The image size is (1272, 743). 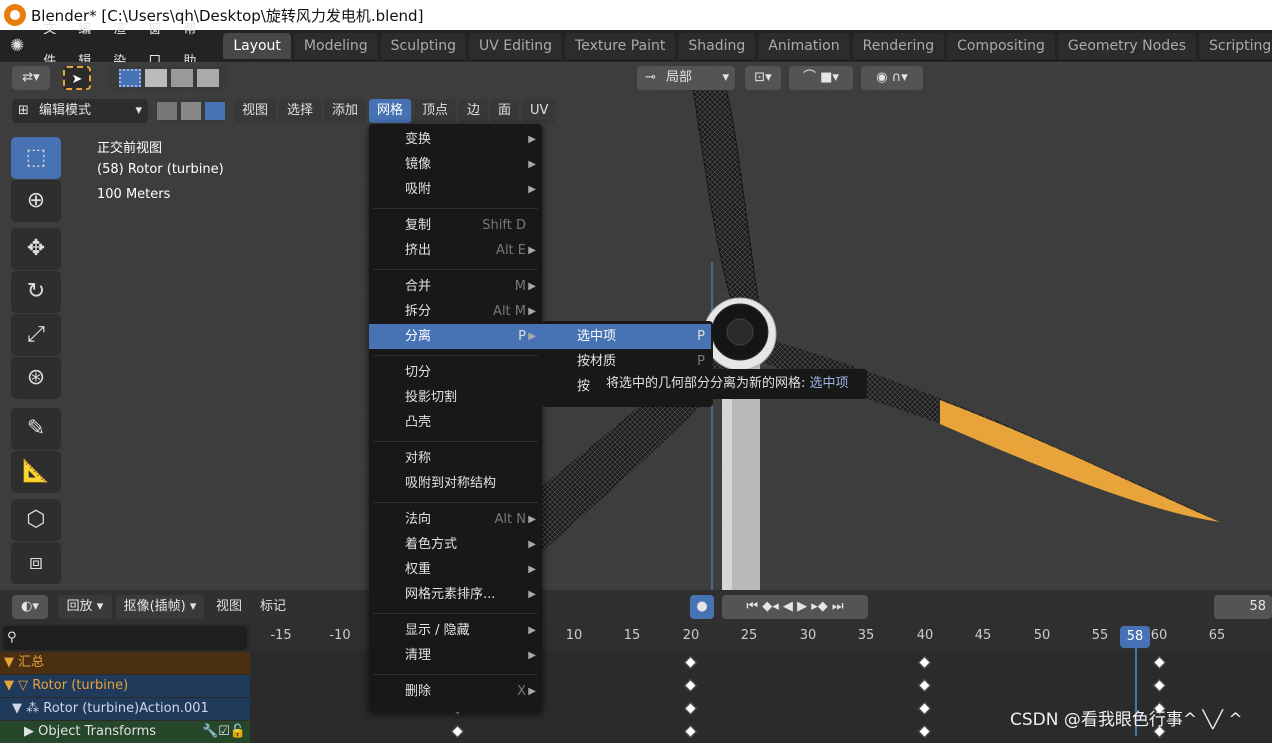 I want to click on tab-layout: Layout, so click(x=257, y=46).